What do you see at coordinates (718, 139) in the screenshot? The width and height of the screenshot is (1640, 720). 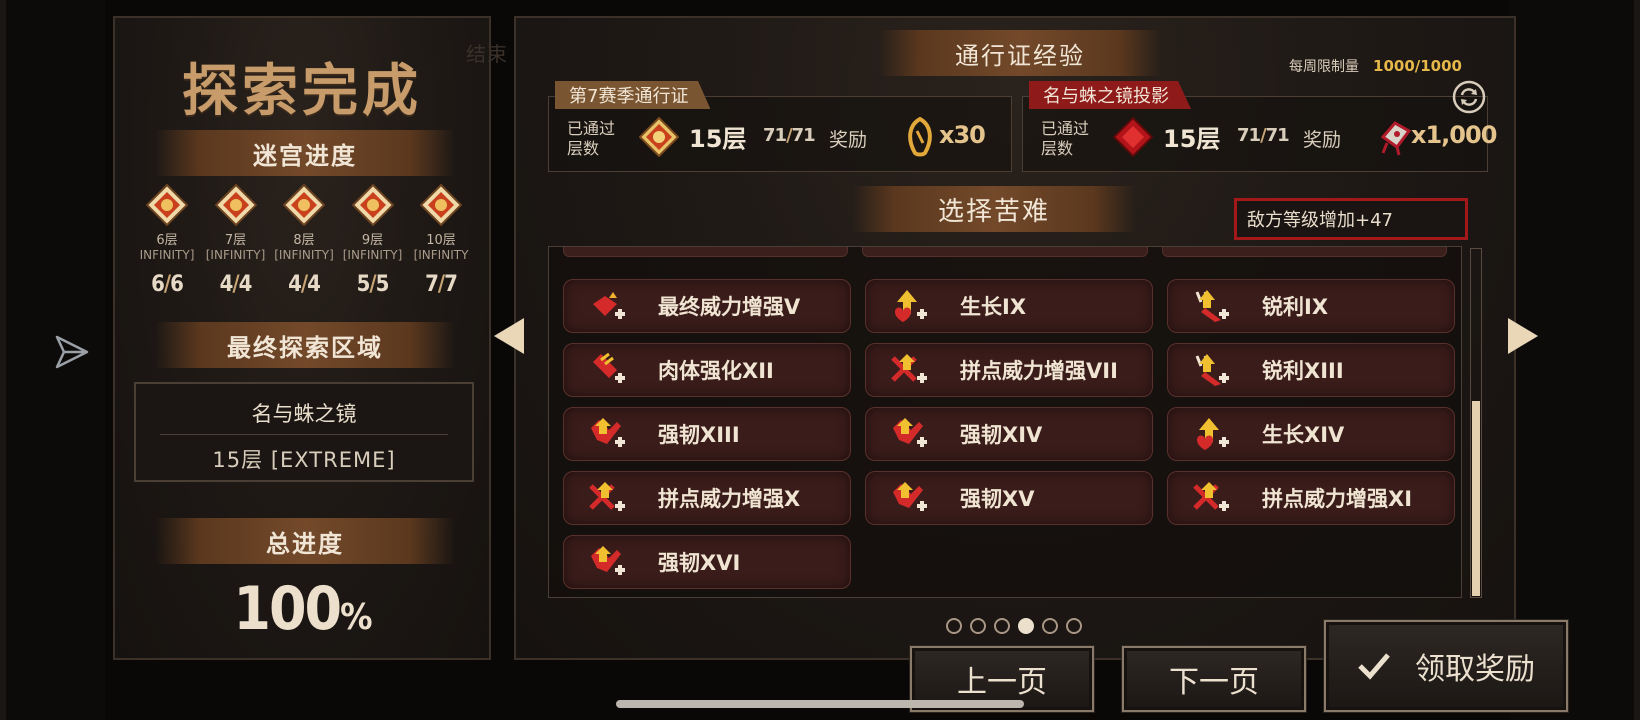 I see `cleared-floor: 15层` at bounding box center [718, 139].